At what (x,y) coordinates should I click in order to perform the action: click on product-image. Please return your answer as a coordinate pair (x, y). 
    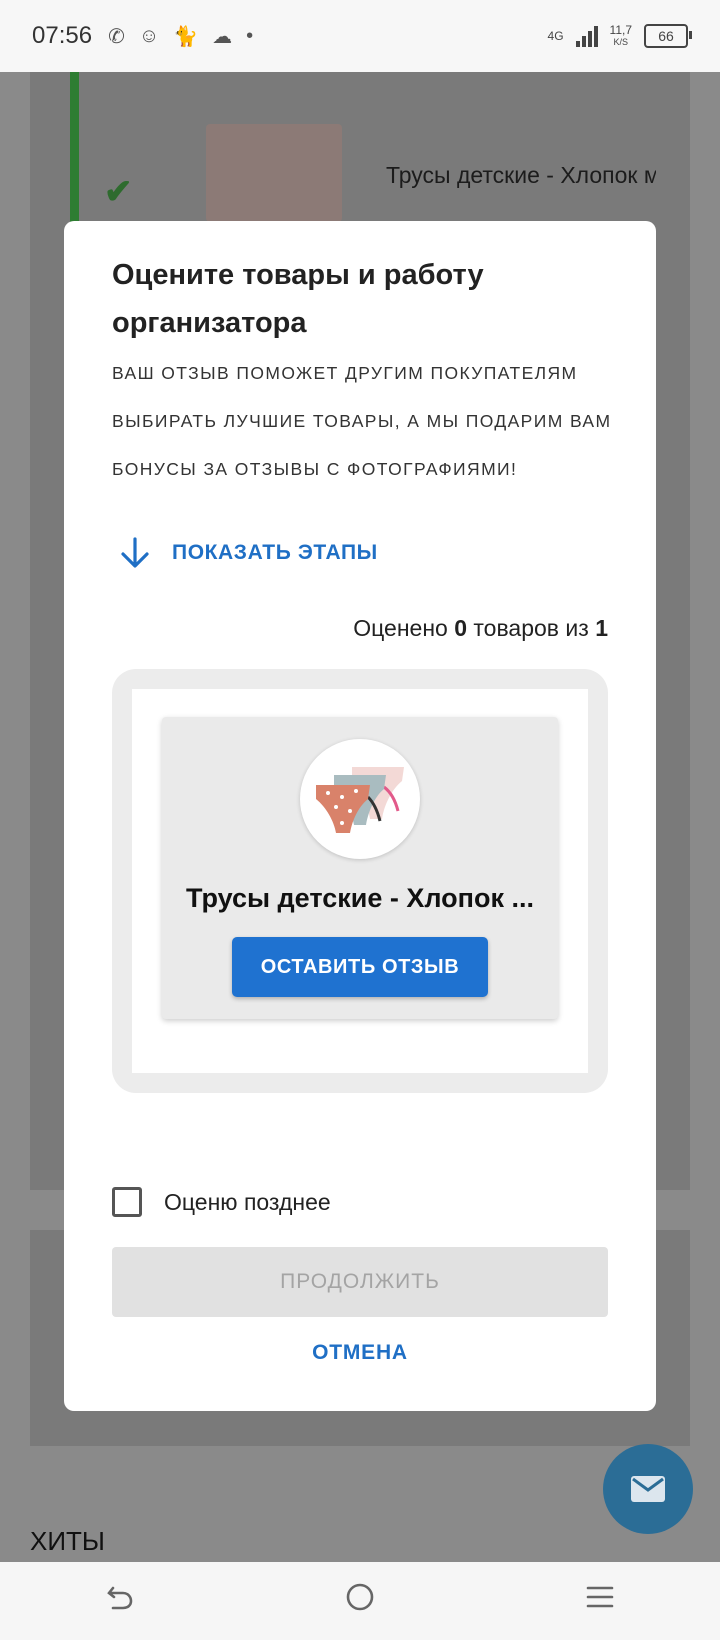
    Looking at the image, I should click on (360, 799).